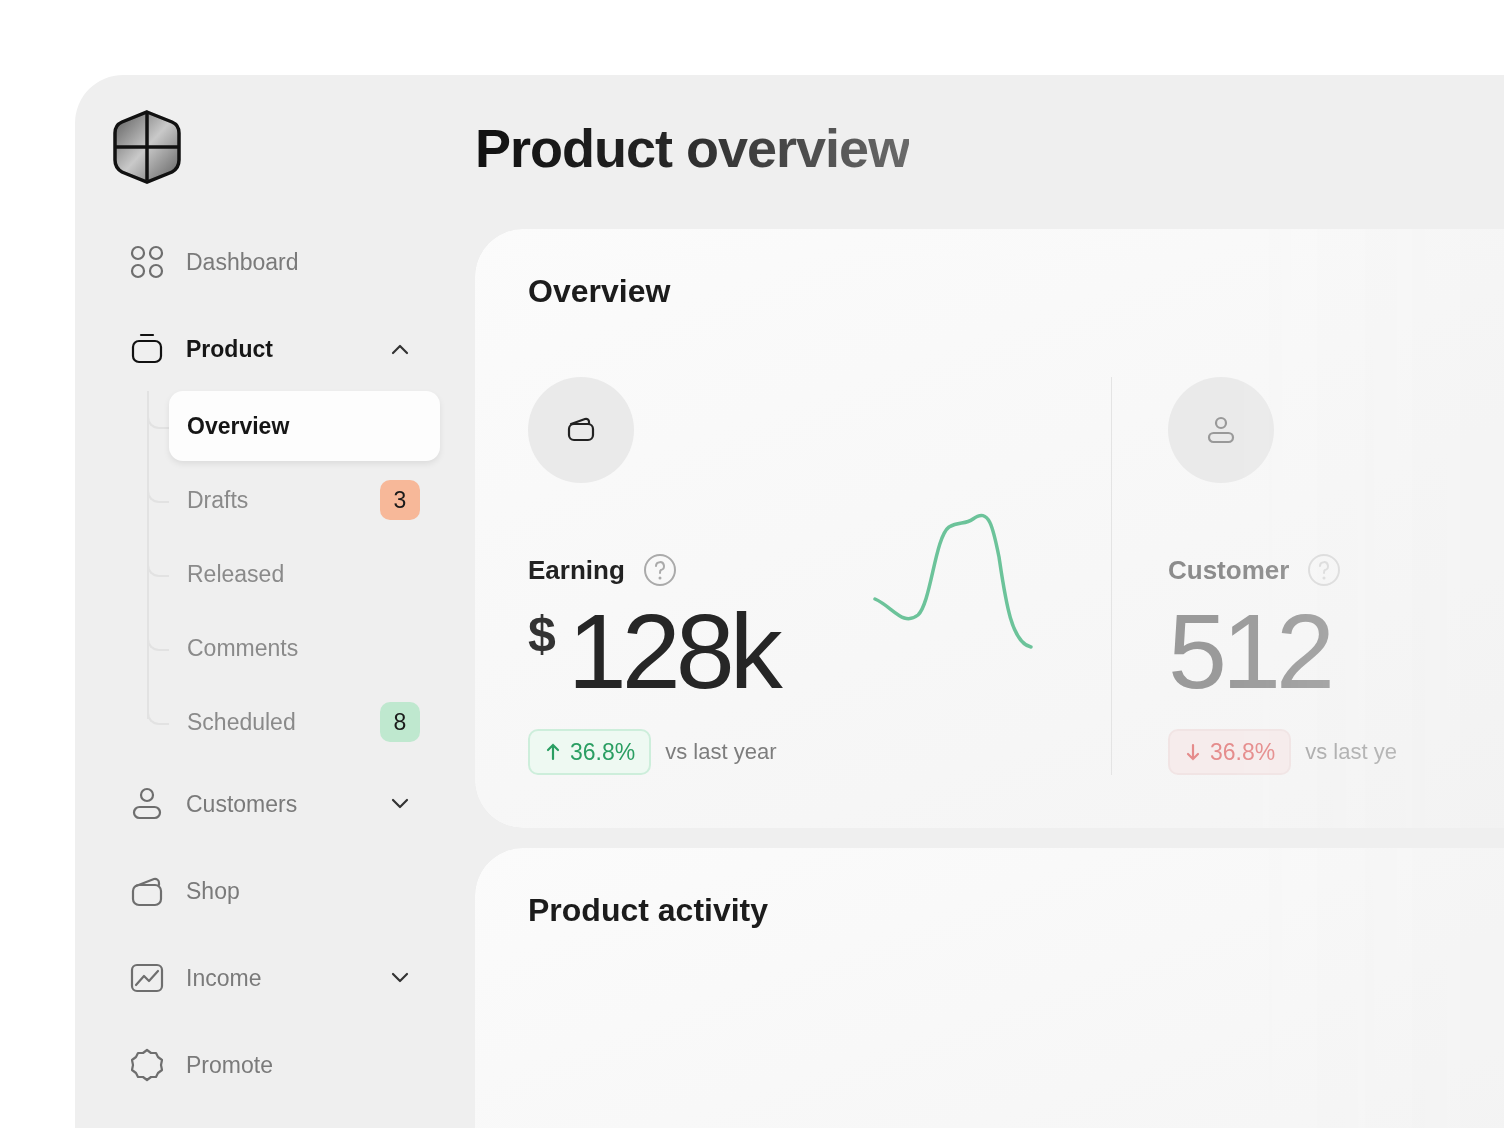  Describe the element at coordinates (285, 262) in the screenshot. I see `nav-item: Dashboard` at that location.